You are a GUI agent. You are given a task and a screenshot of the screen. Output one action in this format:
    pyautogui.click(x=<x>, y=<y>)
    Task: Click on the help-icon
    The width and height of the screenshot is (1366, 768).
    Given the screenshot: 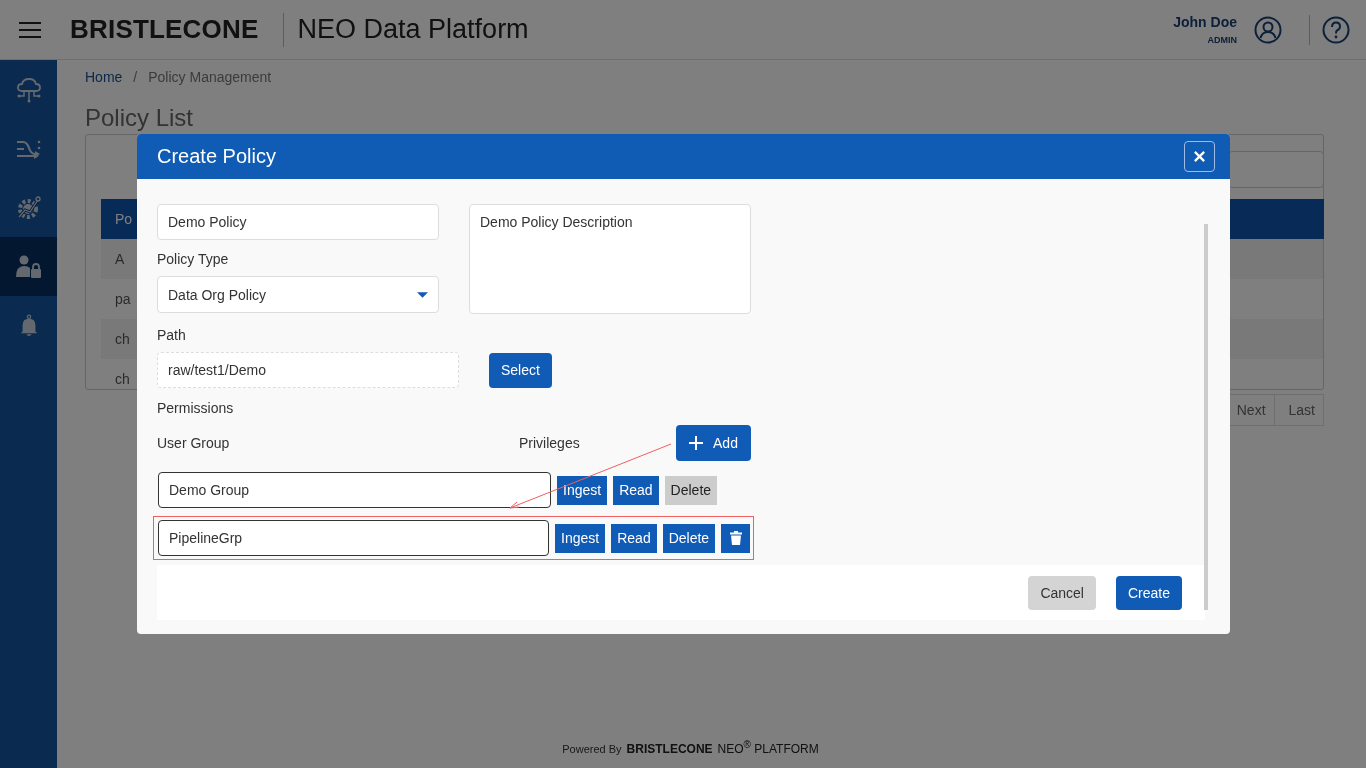 What is the action you would take?
    pyautogui.click(x=1336, y=29)
    